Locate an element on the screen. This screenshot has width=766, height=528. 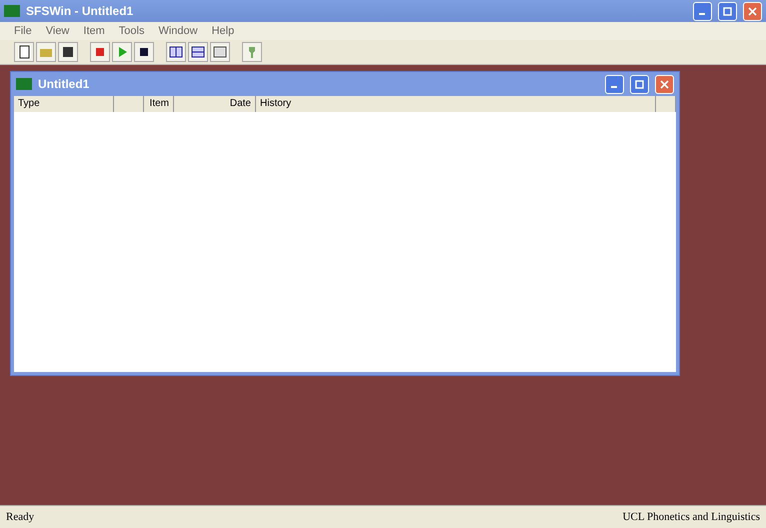
menu-item: Help is located at coordinates (223, 31).